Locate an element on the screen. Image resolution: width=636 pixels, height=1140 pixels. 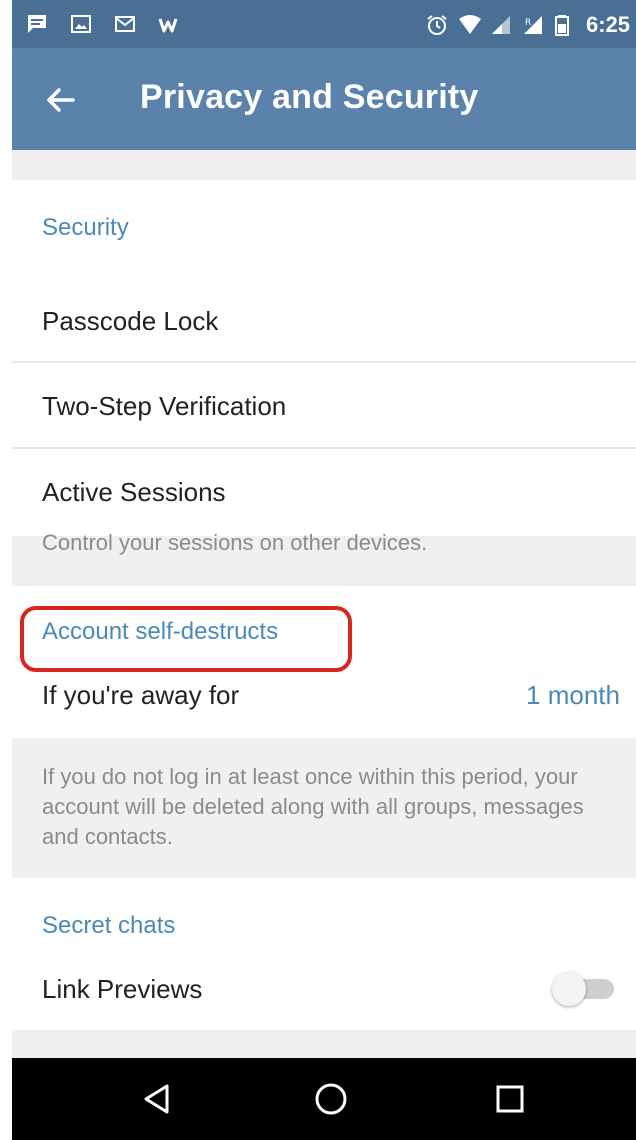
row-label: If you're away for is located at coordinates (141, 695).